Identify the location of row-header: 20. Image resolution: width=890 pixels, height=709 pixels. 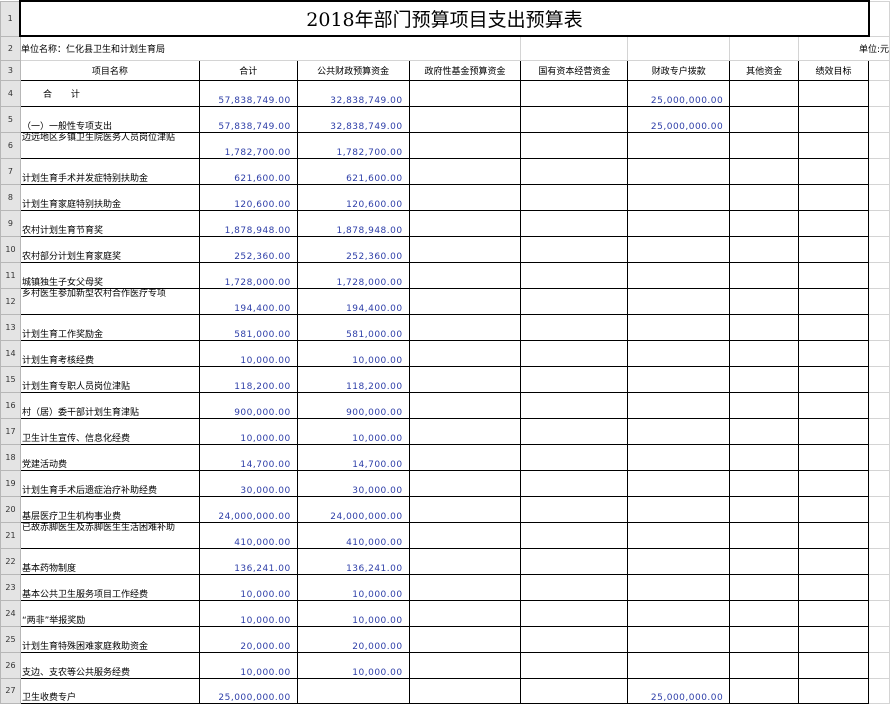
(10, 509).